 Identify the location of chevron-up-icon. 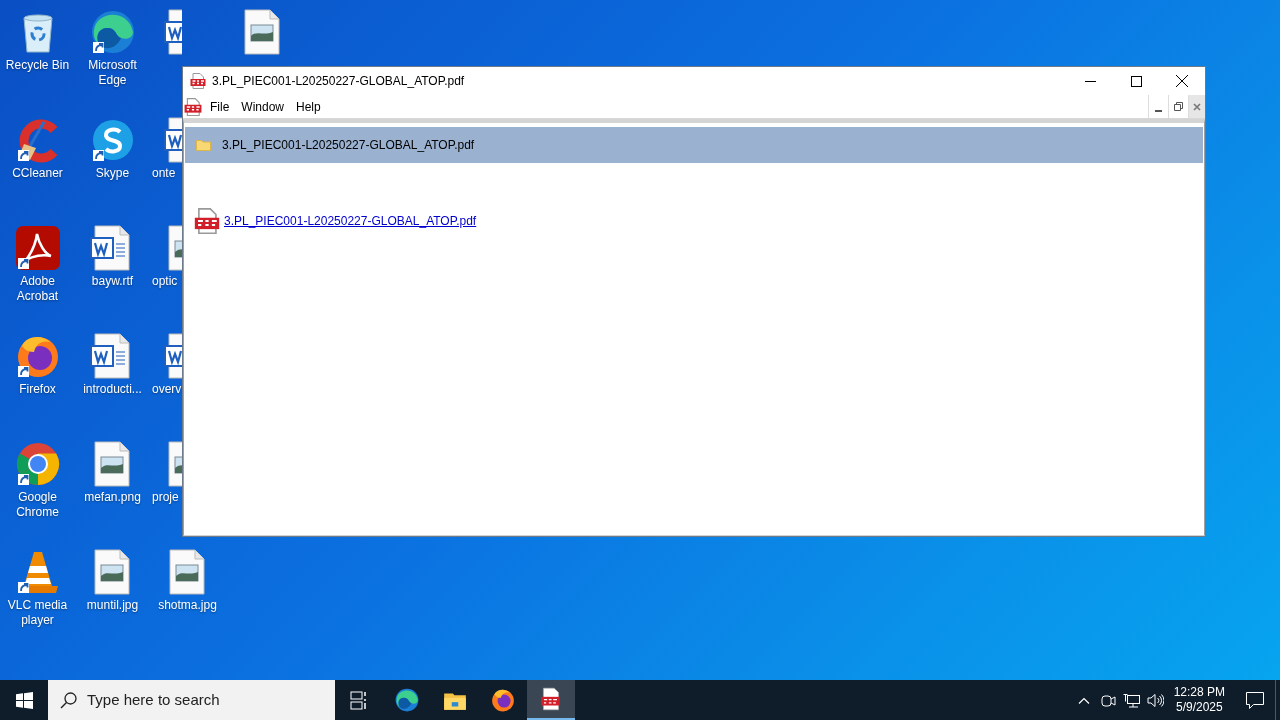
(1083, 700).